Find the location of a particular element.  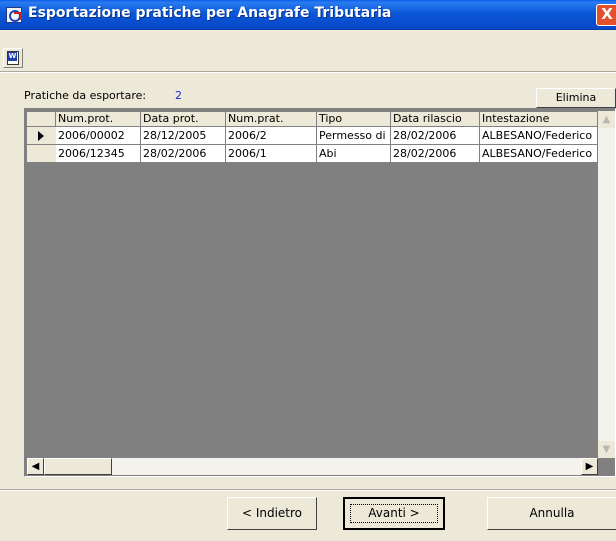

scroll-left-icon: ◀ is located at coordinates (35, 466).